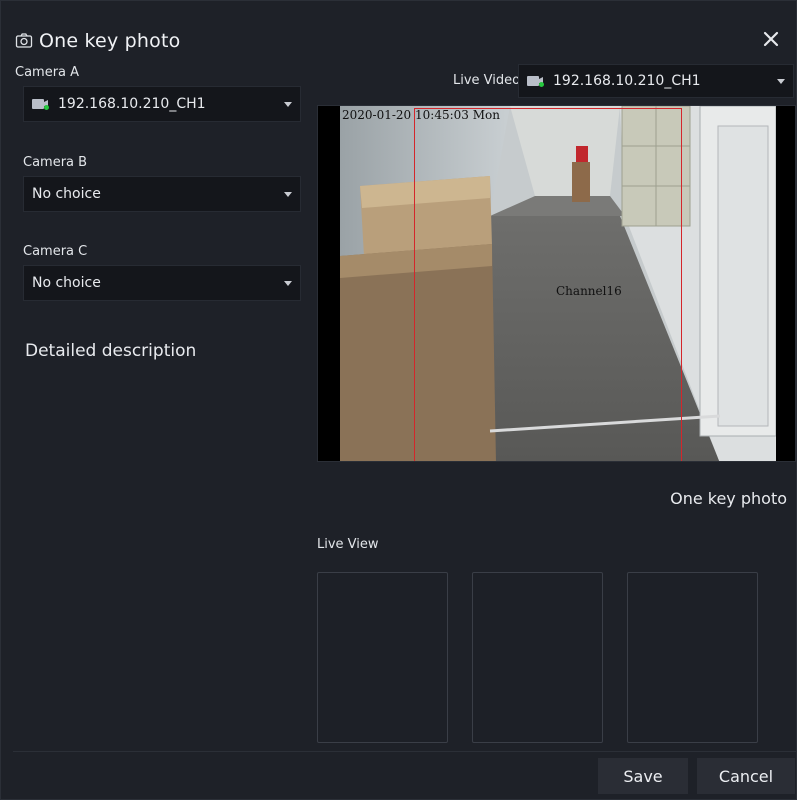 The width and height of the screenshot is (797, 800). What do you see at coordinates (348, 544) in the screenshot?
I see `live-view-label: Live View` at bounding box center [348, 544].